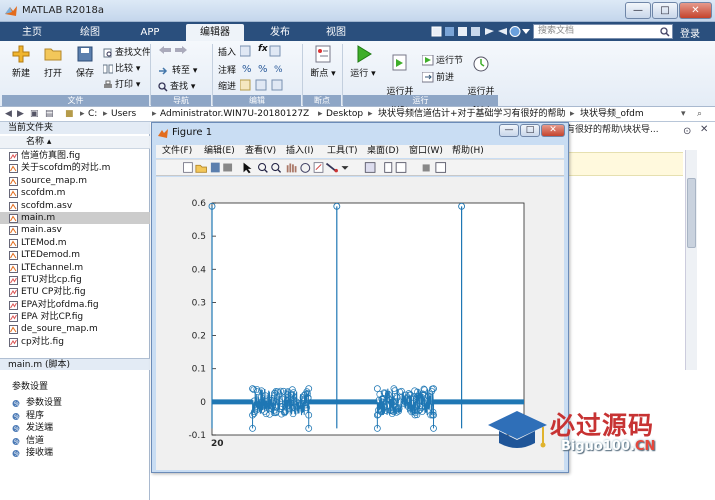  What do you see at coordinates (426, 151) in the screenshot?
I see `menu-window: 窗口(W)` at bounding box center [426, 151].